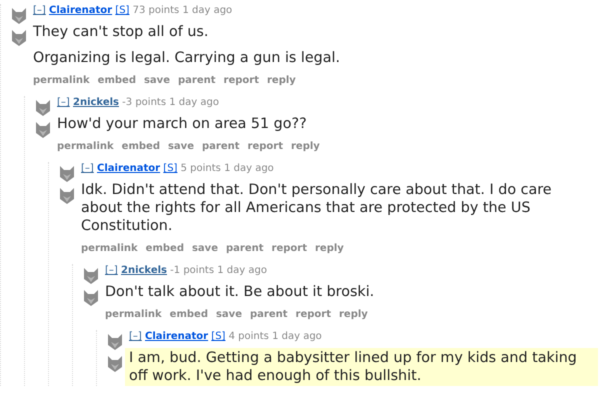  Describe the element at coordinates (353, 367) in the screenshot. I see `comment-text: I am, bud. Getting a babysitter lined up for my kids and taking off work. I've had enough of this bullshit.` at that location.